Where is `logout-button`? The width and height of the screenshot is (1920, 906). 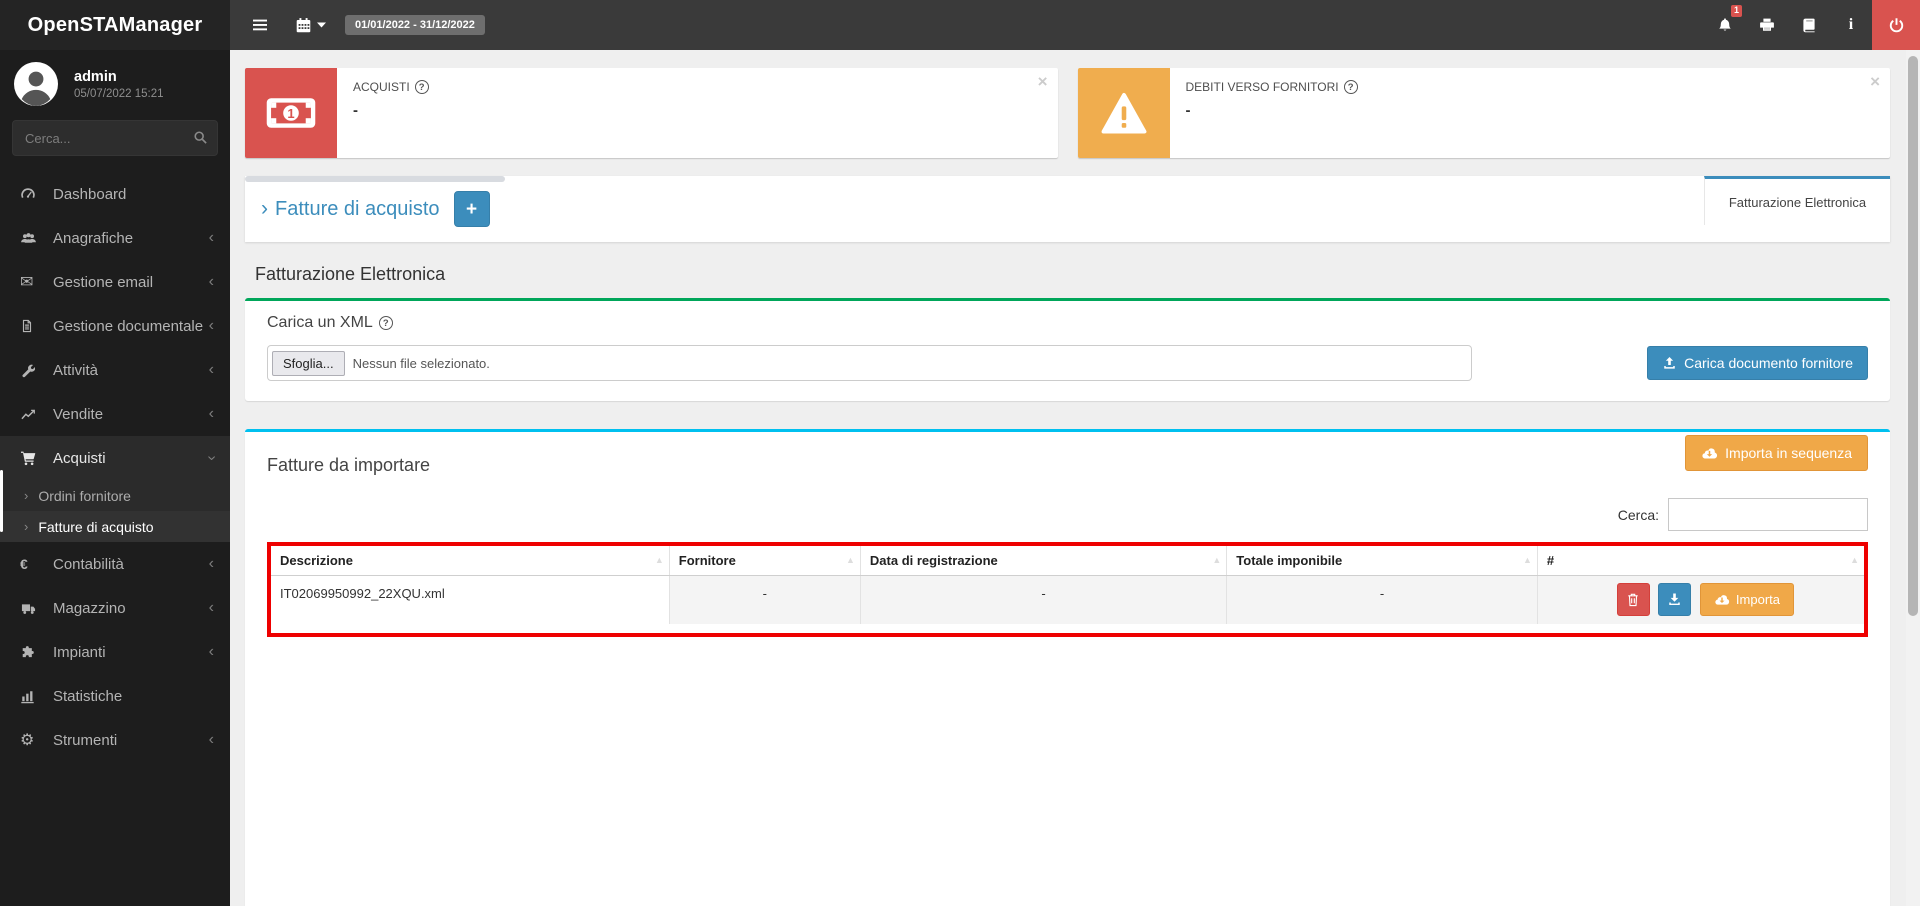
logout-button is located at coordinates (1896, 25).